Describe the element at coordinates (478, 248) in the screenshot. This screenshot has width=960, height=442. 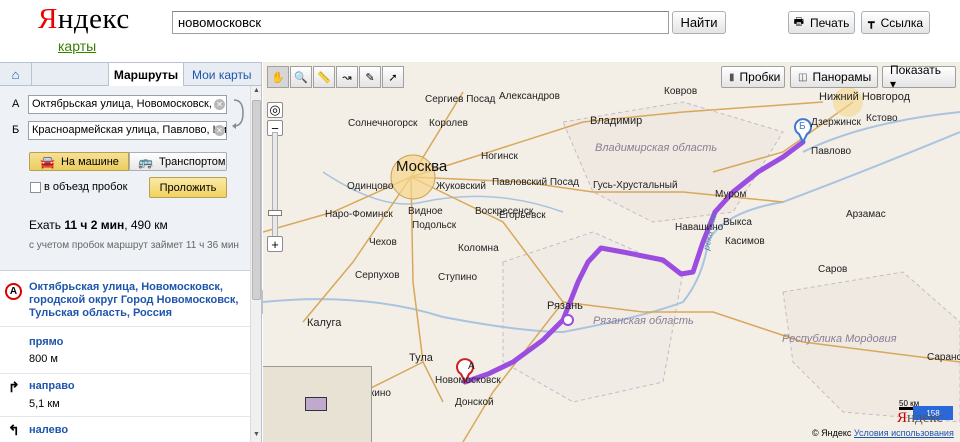
I see `city-kolomna: Коломна` at that location.